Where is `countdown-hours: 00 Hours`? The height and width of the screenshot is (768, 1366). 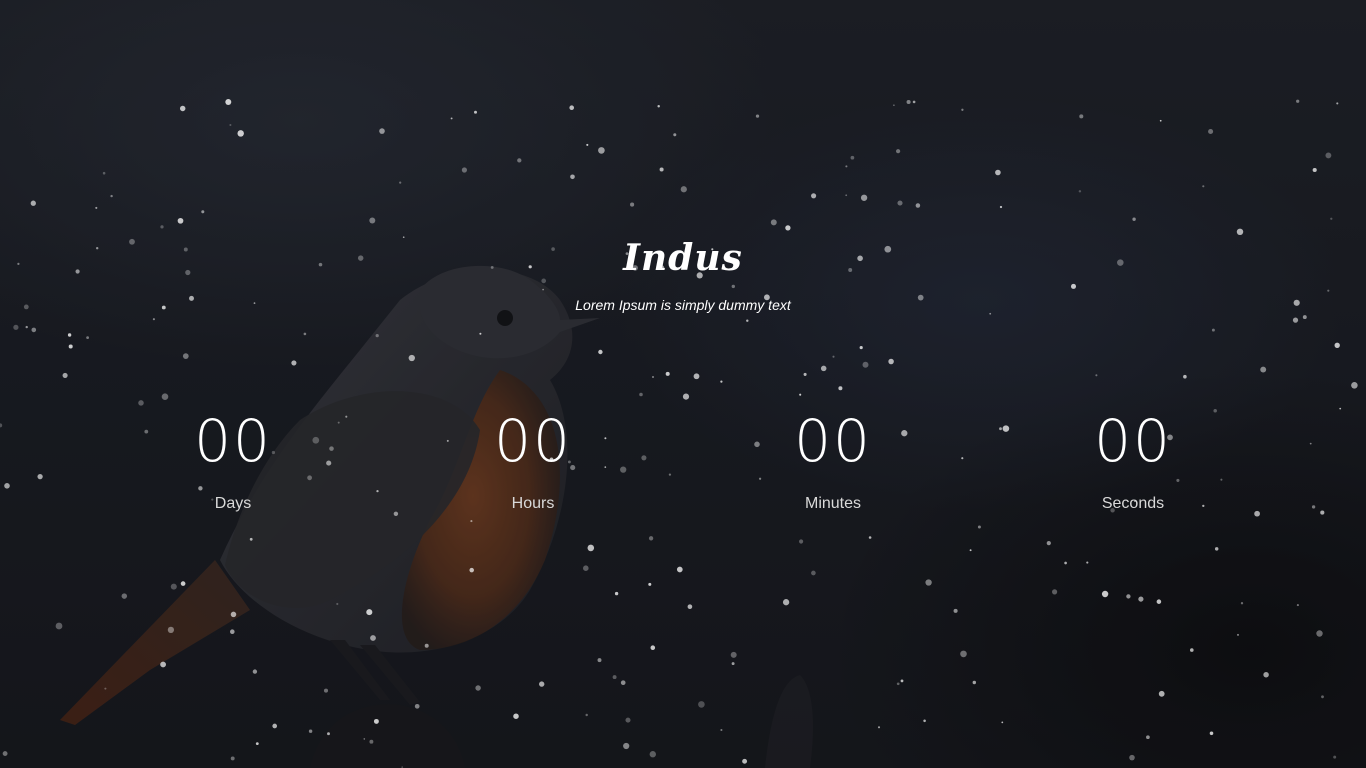 countdown-hours: 00 Hours is located at coordinates (533, 459).